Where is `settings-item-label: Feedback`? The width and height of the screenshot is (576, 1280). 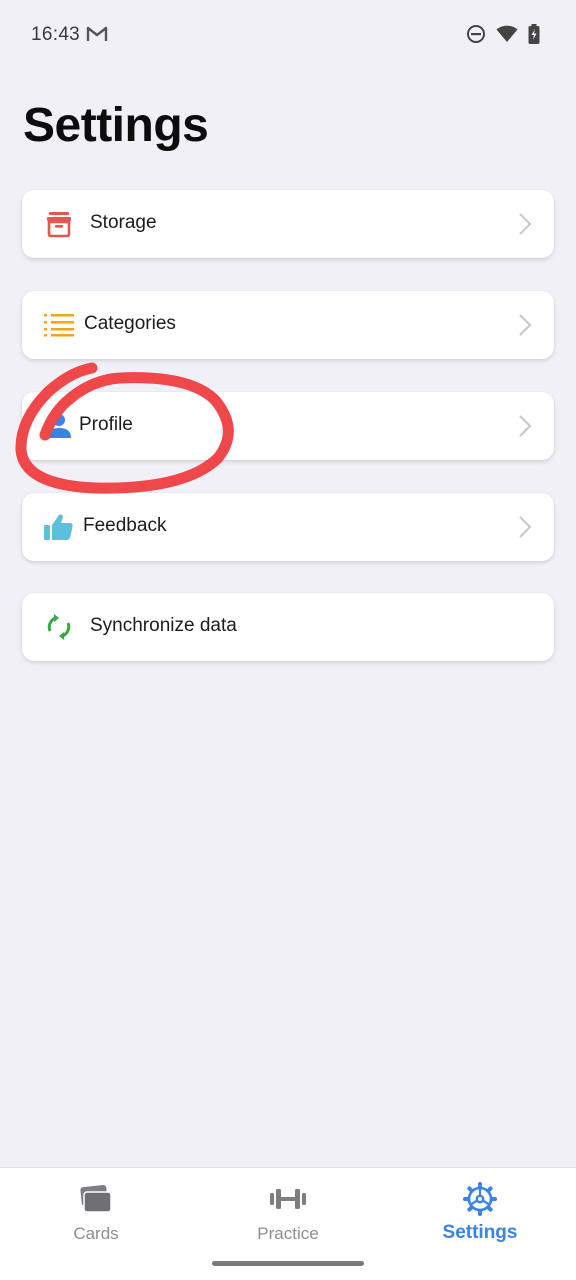 settings-item-label: Feedback is located at coordinates (125, 525).